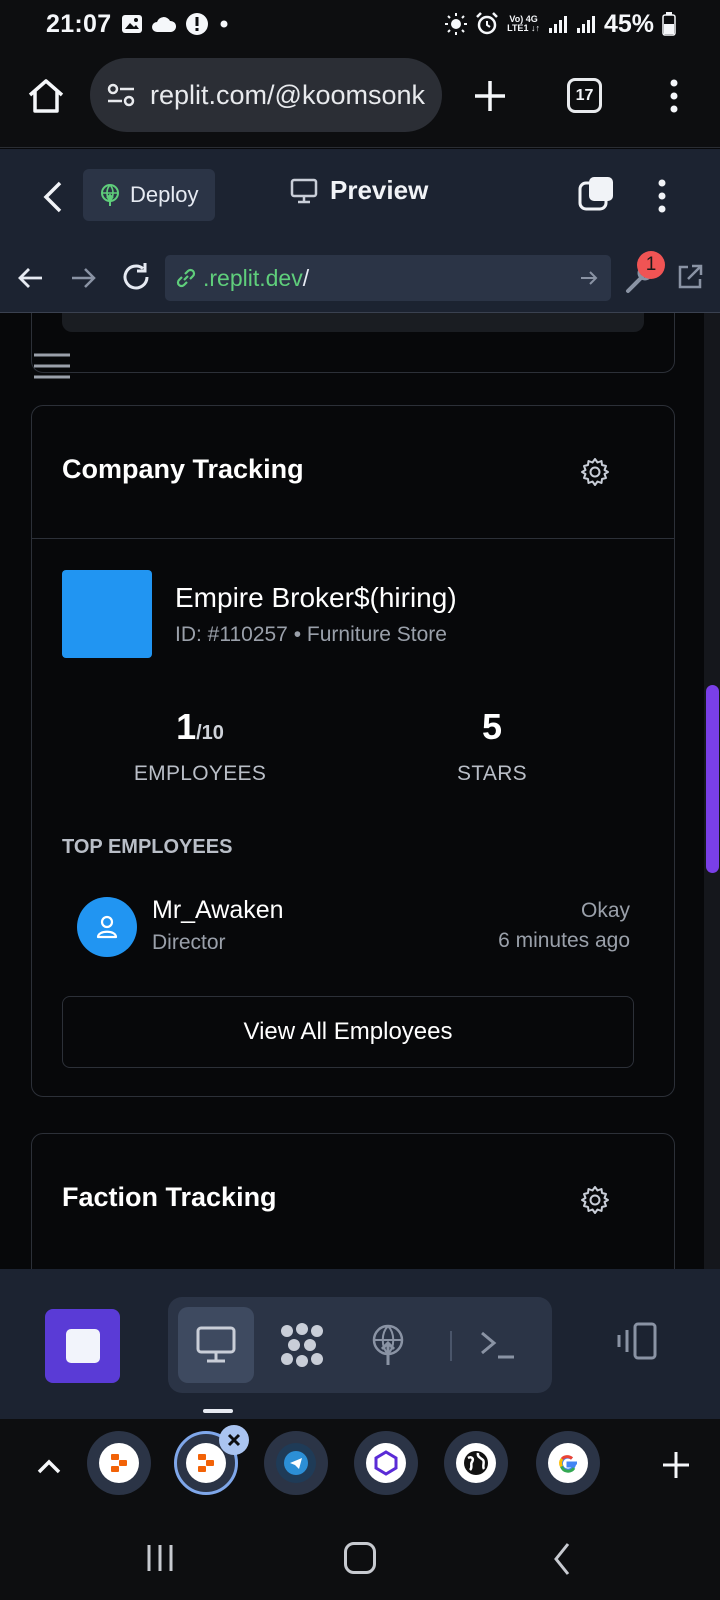  Describe the element at coordinates (53, 197) in the screenshot. I see `back-chevron-icon` at that location.